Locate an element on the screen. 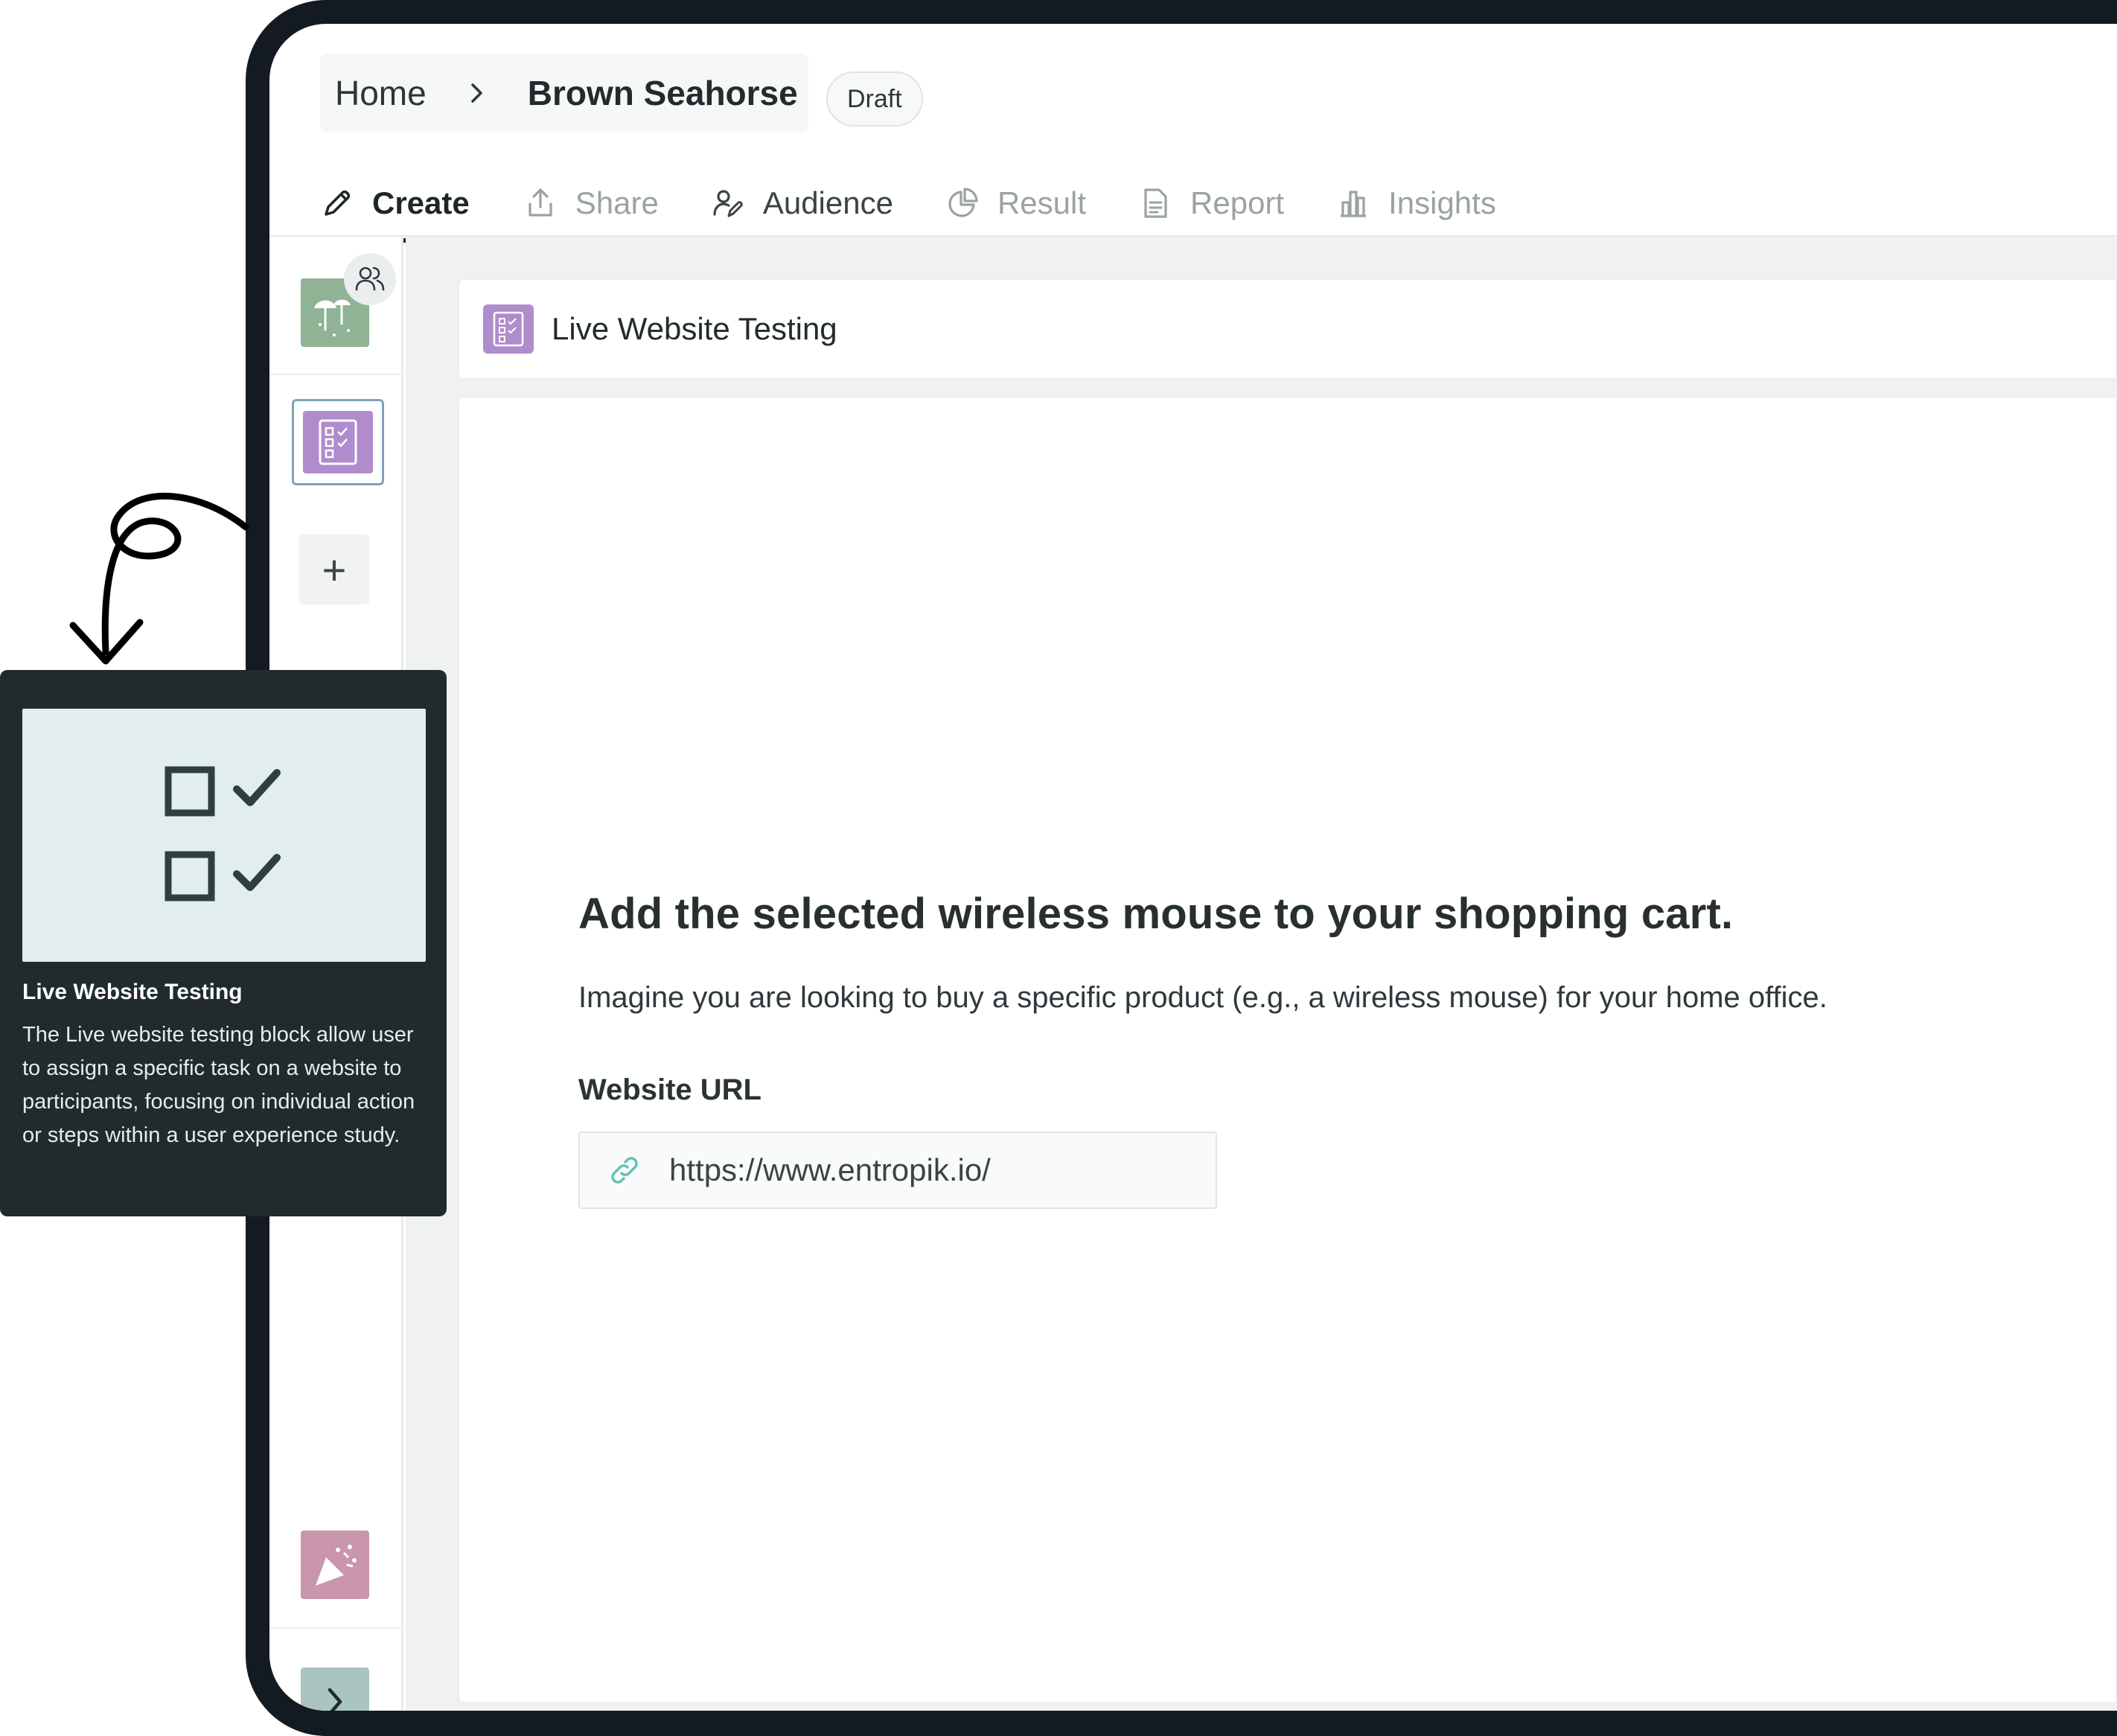  tab-audience: Audience is located at coordinates (802, 204).